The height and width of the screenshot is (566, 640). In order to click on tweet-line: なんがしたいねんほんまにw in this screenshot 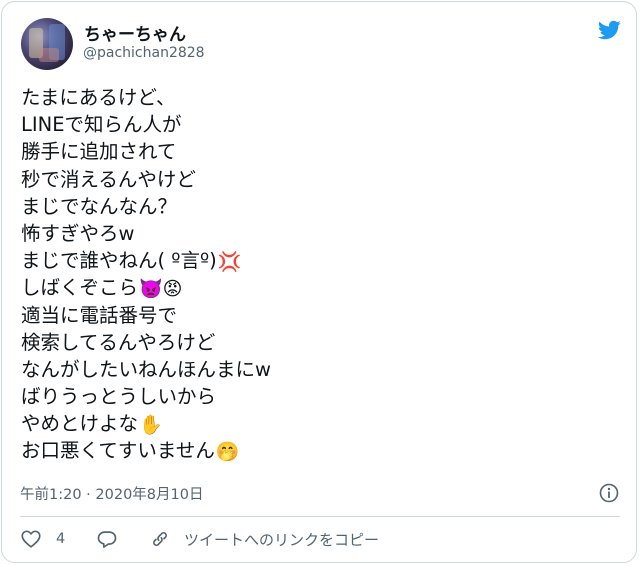, I will do `click(321, 369)`.